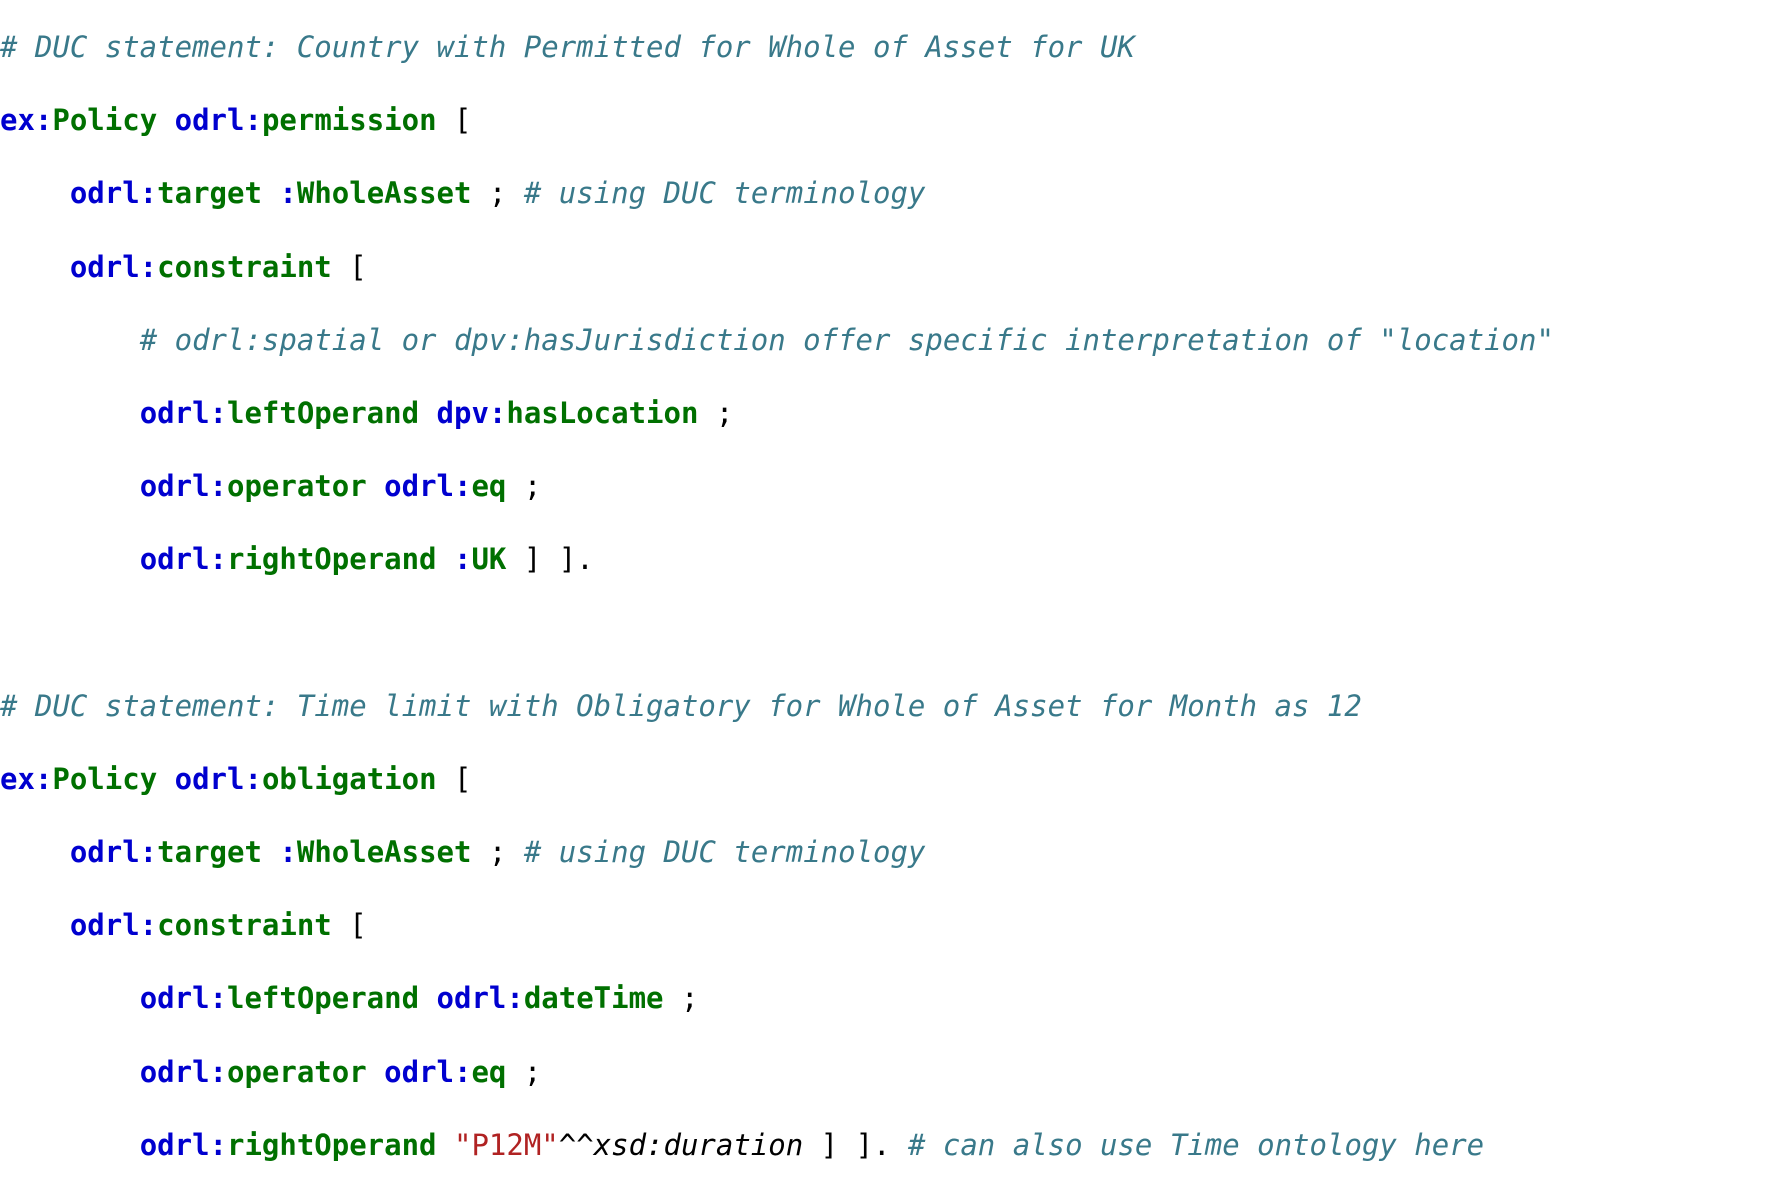 The height and width of the screenshot is (1200, 1773). Describe the element at coordinates (886, 633) in the screenshot. I see `code-line` at that location.